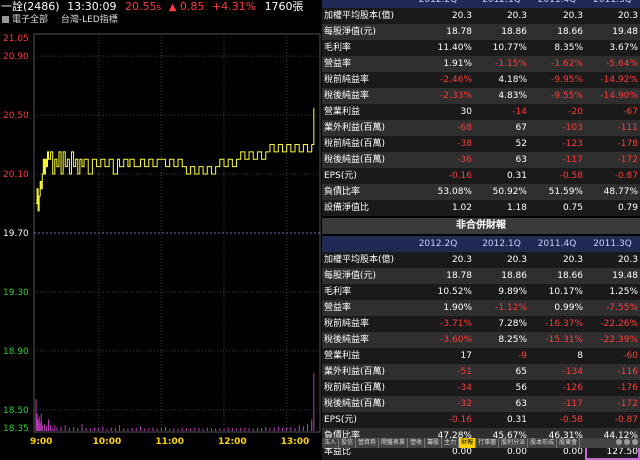 The width and height of the screenshot is (640, 460). I want to click on index-label: 台灣-LED指標, so click(89, 20).